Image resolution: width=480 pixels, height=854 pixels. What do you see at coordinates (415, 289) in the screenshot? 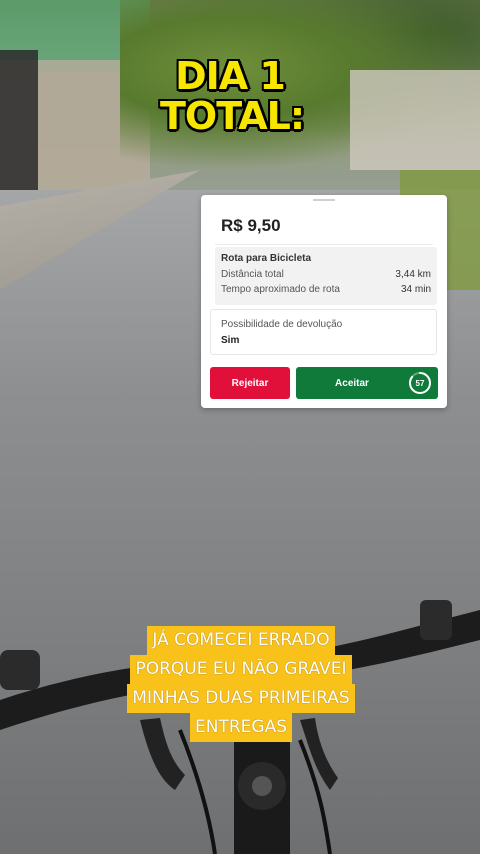
I see `time-value: 34 min` at bounding box center [415, 289].